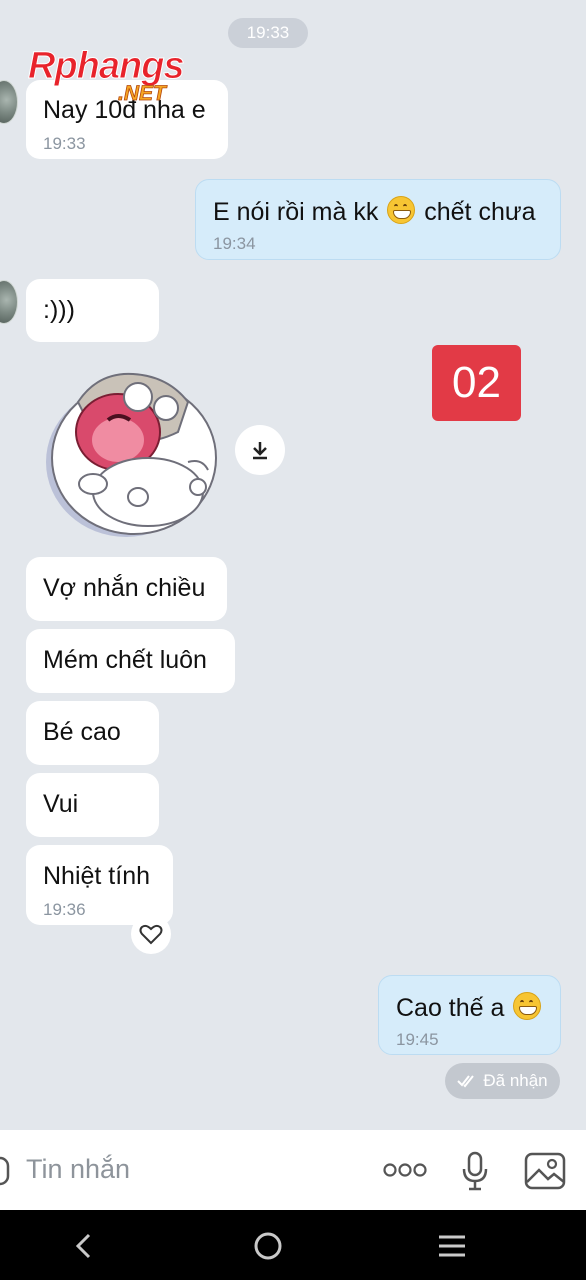 This screenshot has width=586, height=1280. What do you see at coordinates (130, 452) in the screenshot?
I see `laughing-cat-sticker` at bounding box center [130, 452].